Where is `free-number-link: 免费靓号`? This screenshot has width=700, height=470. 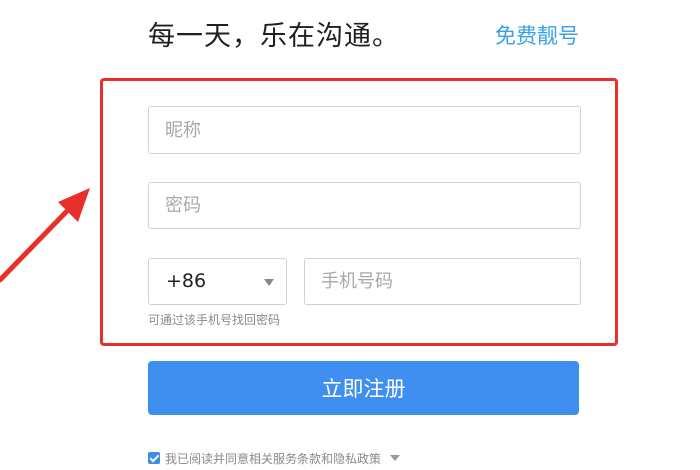 free-number-link: 免费靓号 is located at coordinates (537, 35).